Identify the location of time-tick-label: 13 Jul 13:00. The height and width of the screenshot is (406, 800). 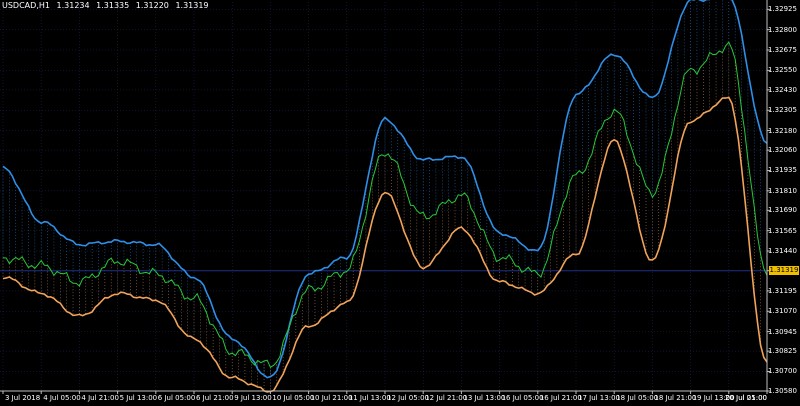
(484, 398).